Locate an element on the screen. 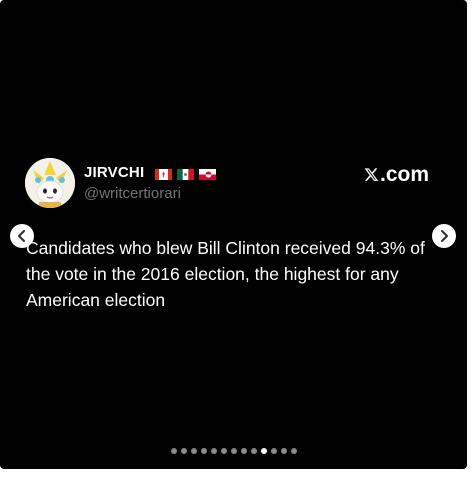 This screenshot has height=478, width=473. carousel-prev-button is located at coordinates (22, 236).